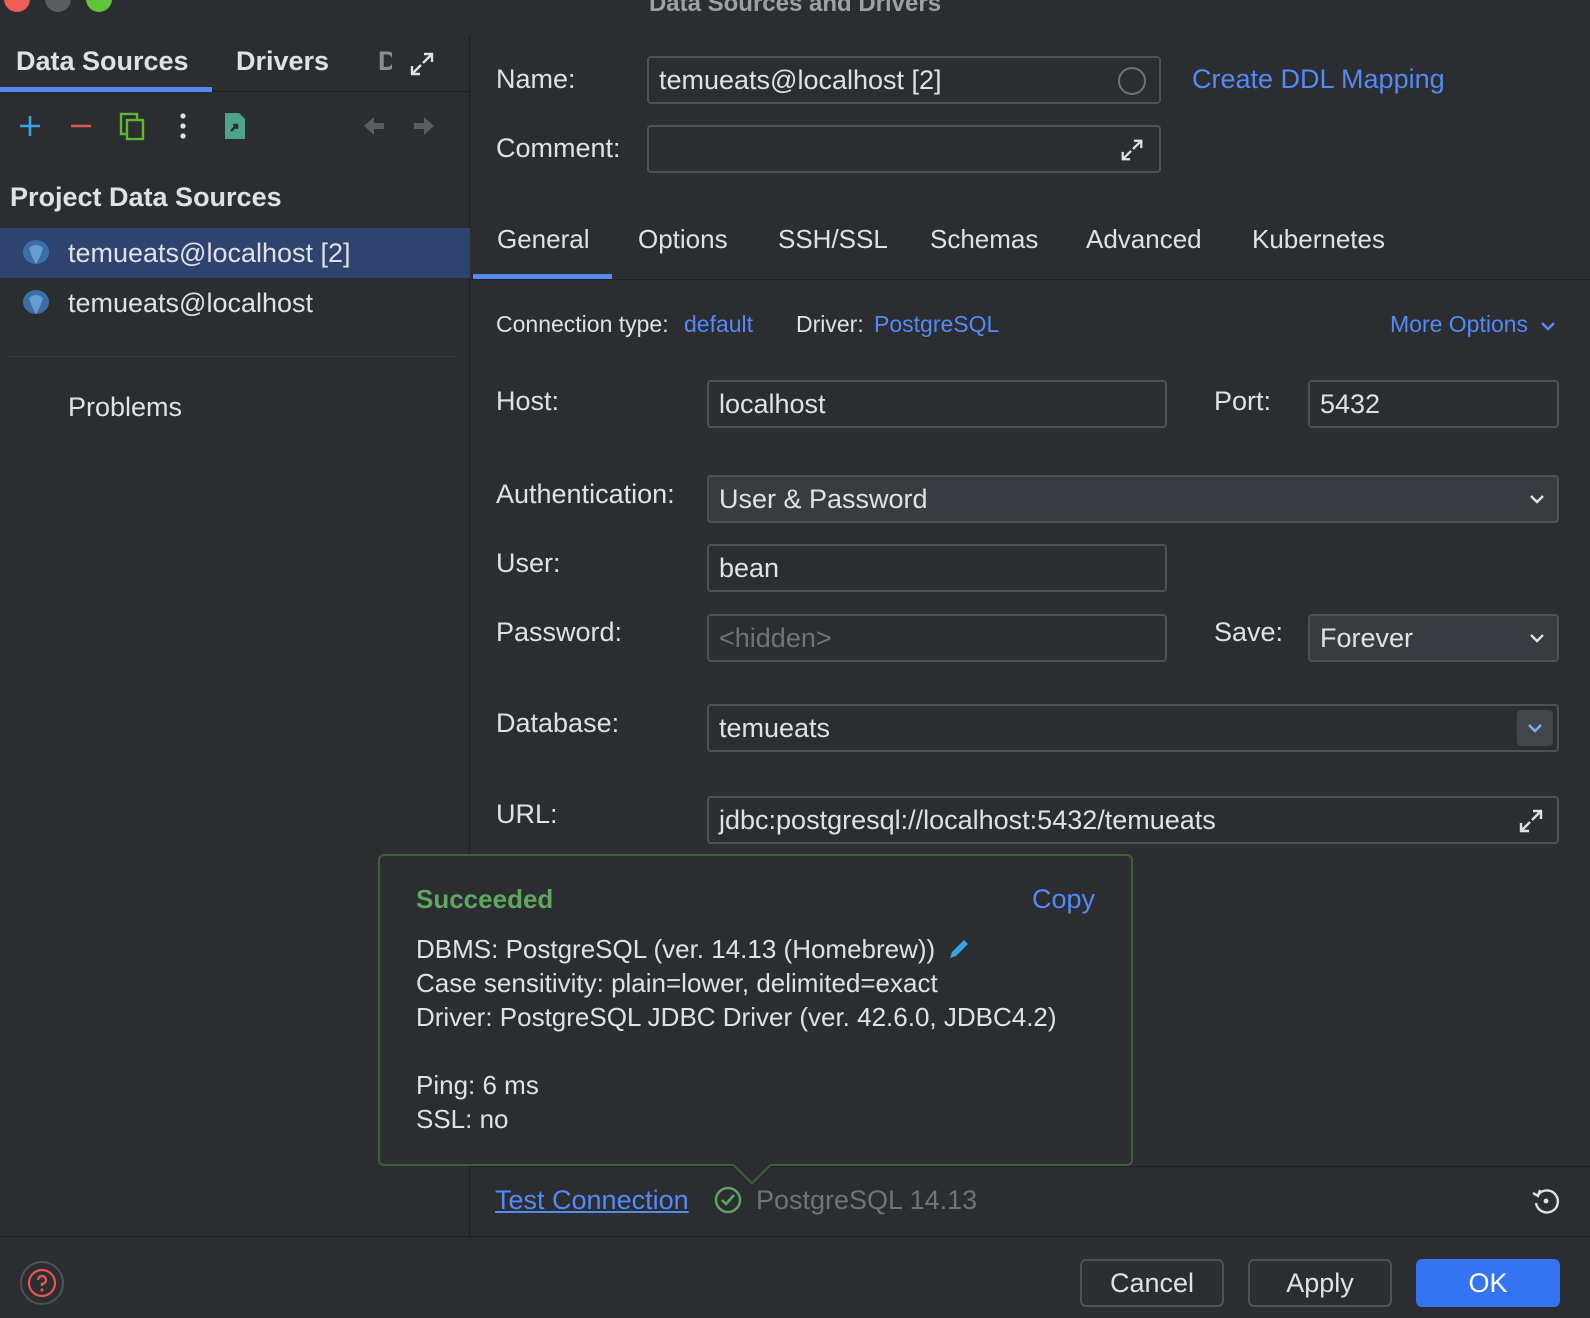 This screenshot has height=1318, width=1590. I want to click on tab-kubernetes: Kubernetes, so click(1318, 239).